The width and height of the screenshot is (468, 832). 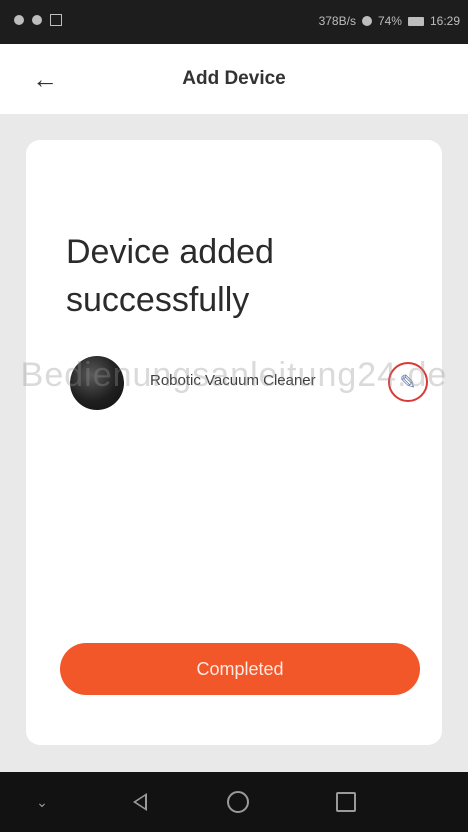 I want to click on device-row: Robotic Vacuum Cleaner ✎, so click(x=249, y=382).